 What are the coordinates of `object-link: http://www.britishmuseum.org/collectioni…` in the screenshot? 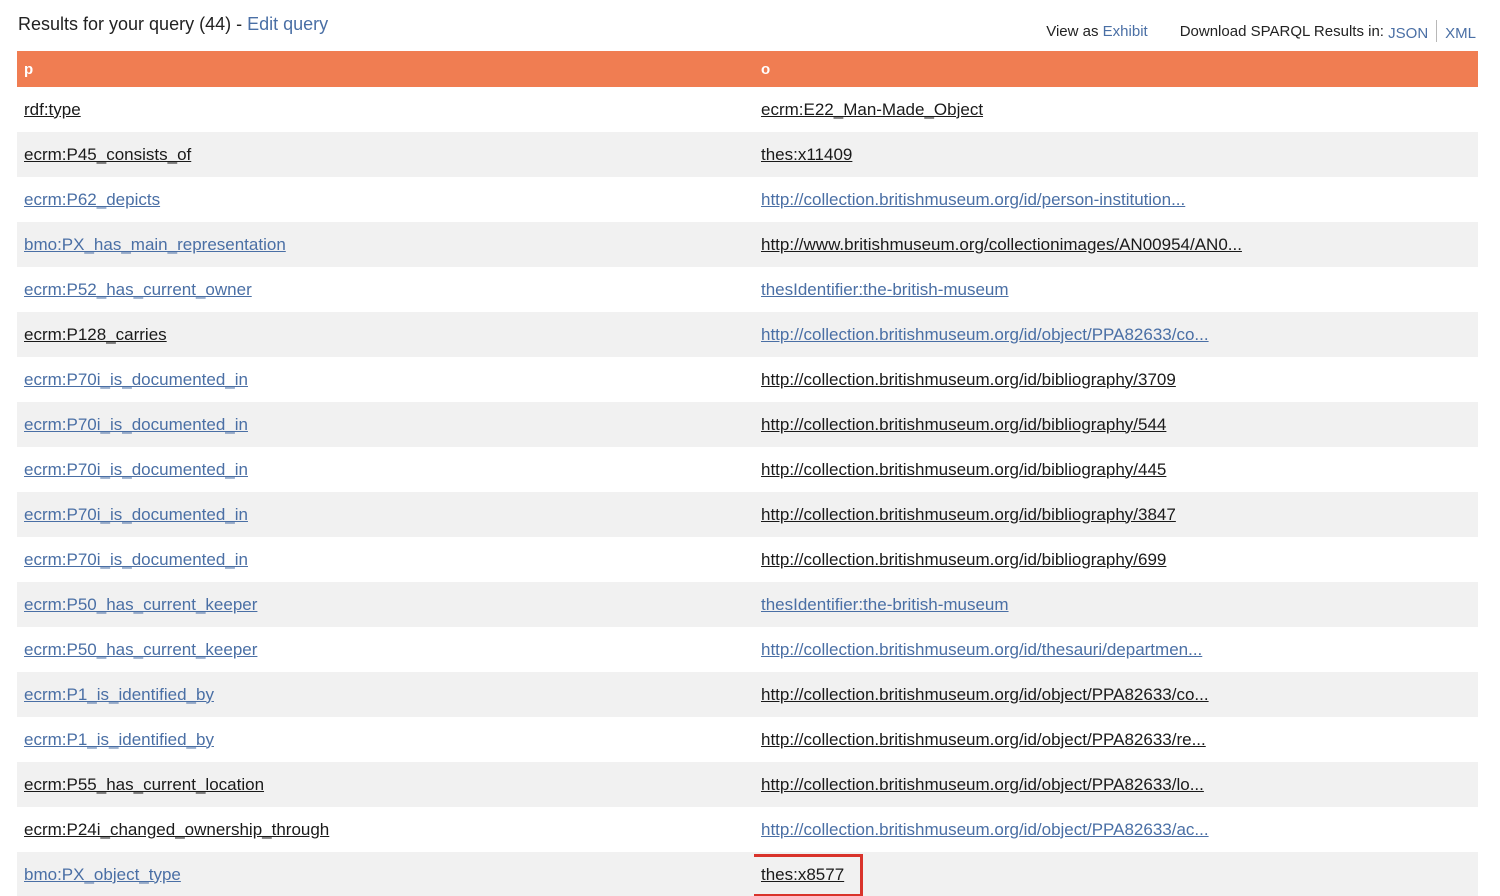 It's located at (1001, 244).